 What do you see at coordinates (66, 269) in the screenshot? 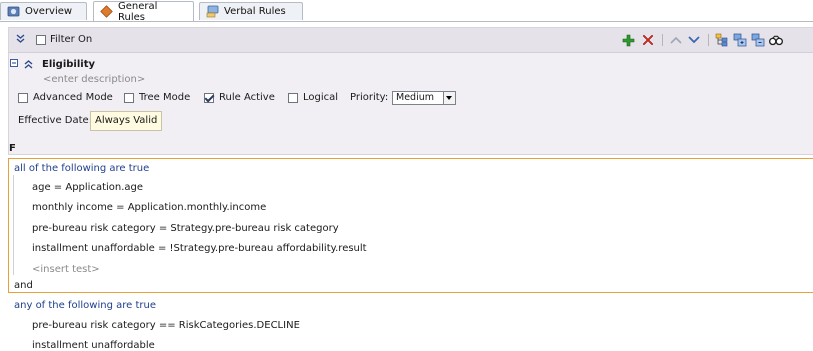
I see `insert-test-placeholder: <insert test>` at bounding box center [66, 269].